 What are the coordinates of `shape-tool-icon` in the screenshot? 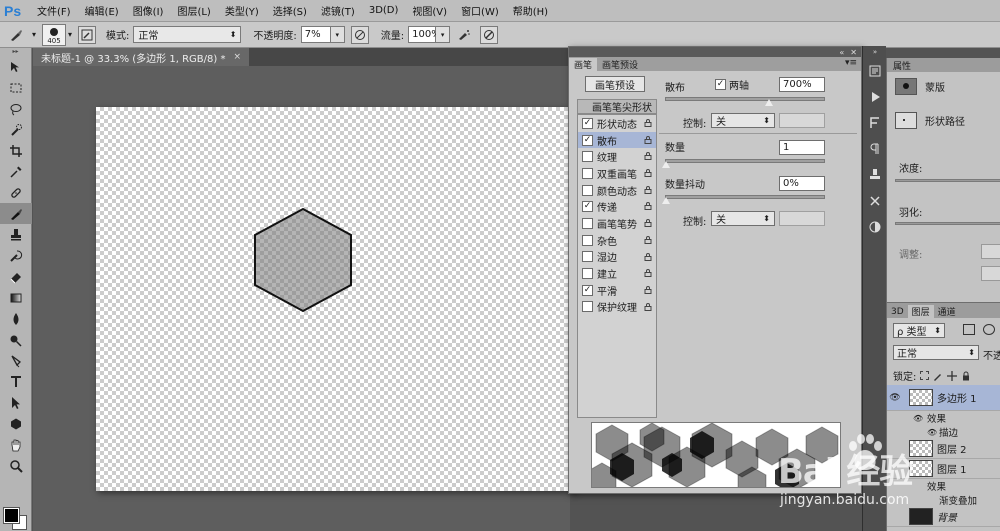 It's located at (16, 423).